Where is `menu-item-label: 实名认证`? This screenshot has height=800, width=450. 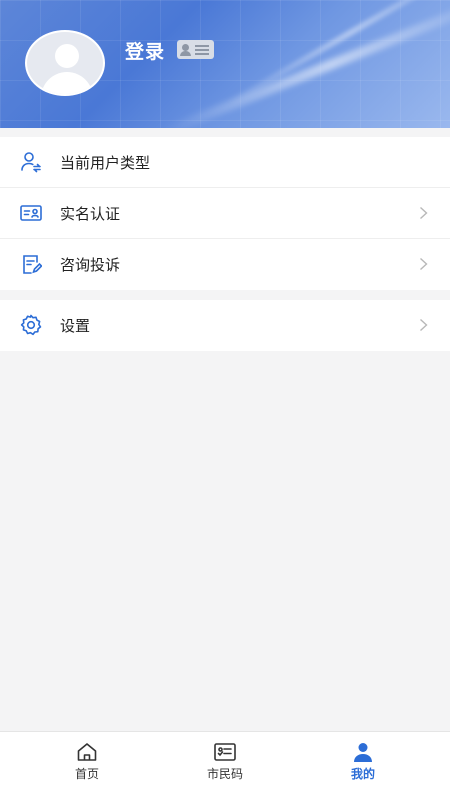
menu-item-label: 实名认证 is located at coordinates (90, 213).